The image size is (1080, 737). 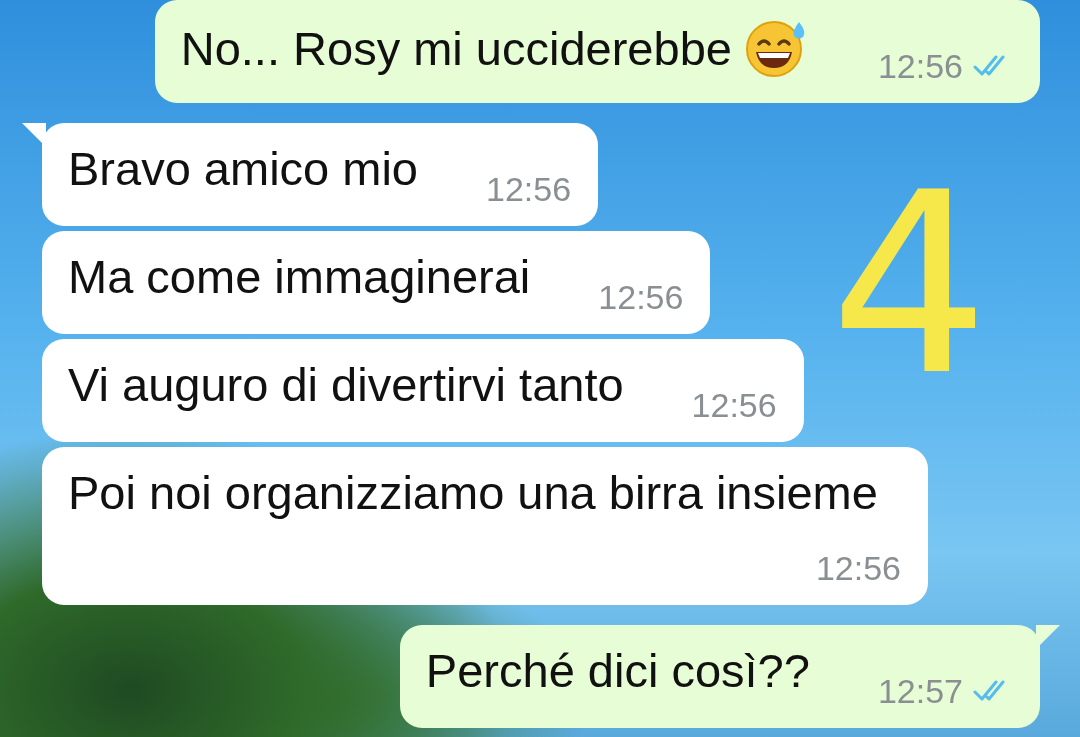 What do you see at coordinates (473, 492) in the screenshot?
I see `message-text: Poi noi organizziamo una birra insieme` at bounding box center [473, 492].